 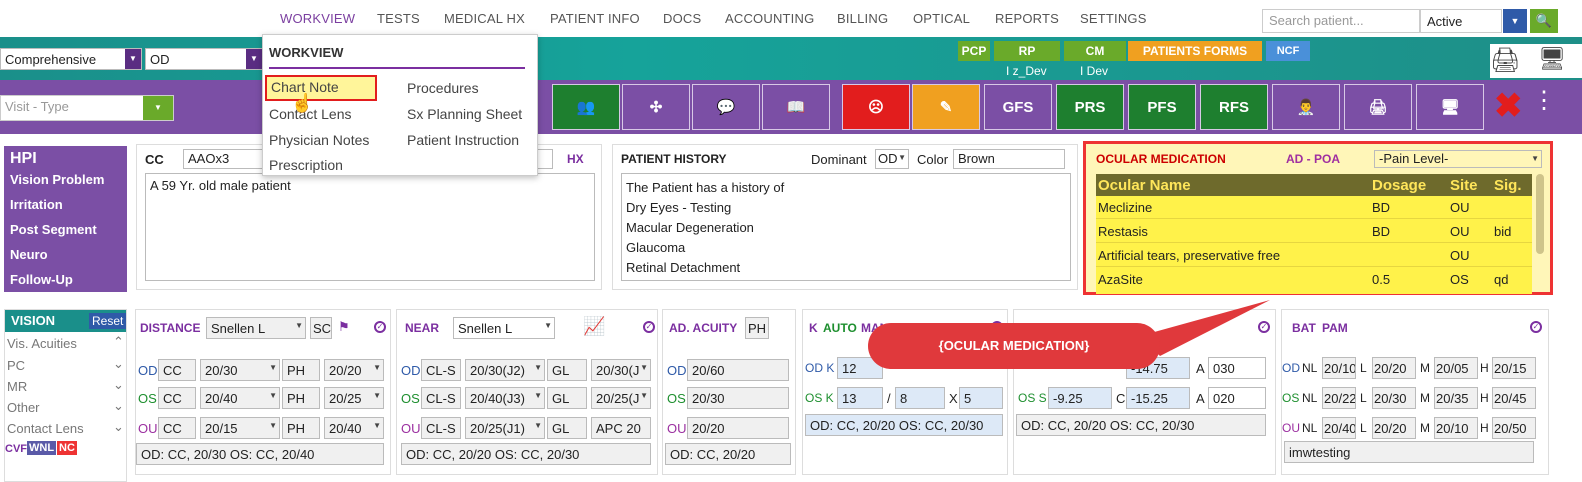 I want to click on menu-procedures: Procedures, so click(x=443, y=88).